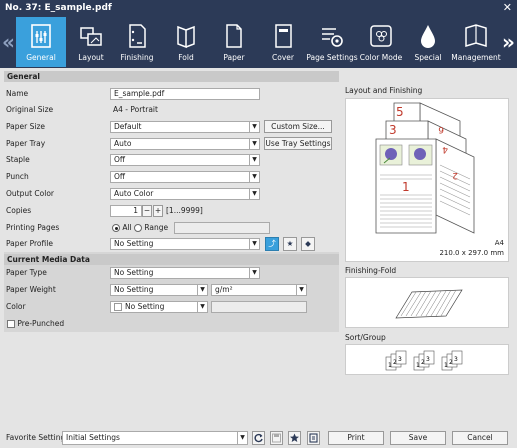 Image resolution: width=517 pixels, height=448 pixels. What do you see at coordinates (185, 144) in the screenshot?
I see `paper-tray-select: Auto ▼` at bounding box center [185, 144].